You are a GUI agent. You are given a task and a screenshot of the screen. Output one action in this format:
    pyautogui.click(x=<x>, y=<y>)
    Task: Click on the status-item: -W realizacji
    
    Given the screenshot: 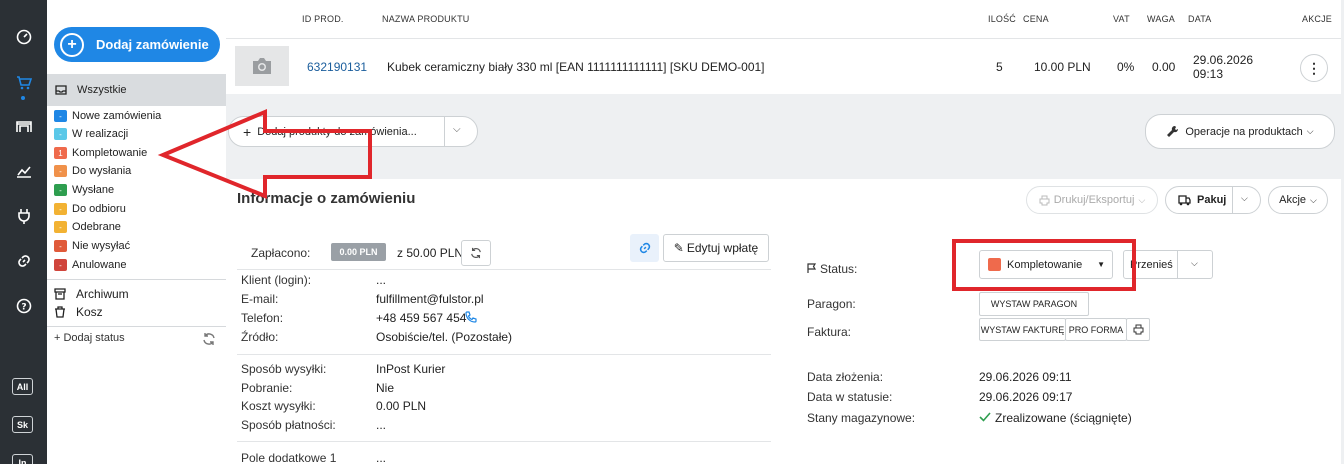 What is the action you would take?
    pyautogui.click(x=91, y=134)
    